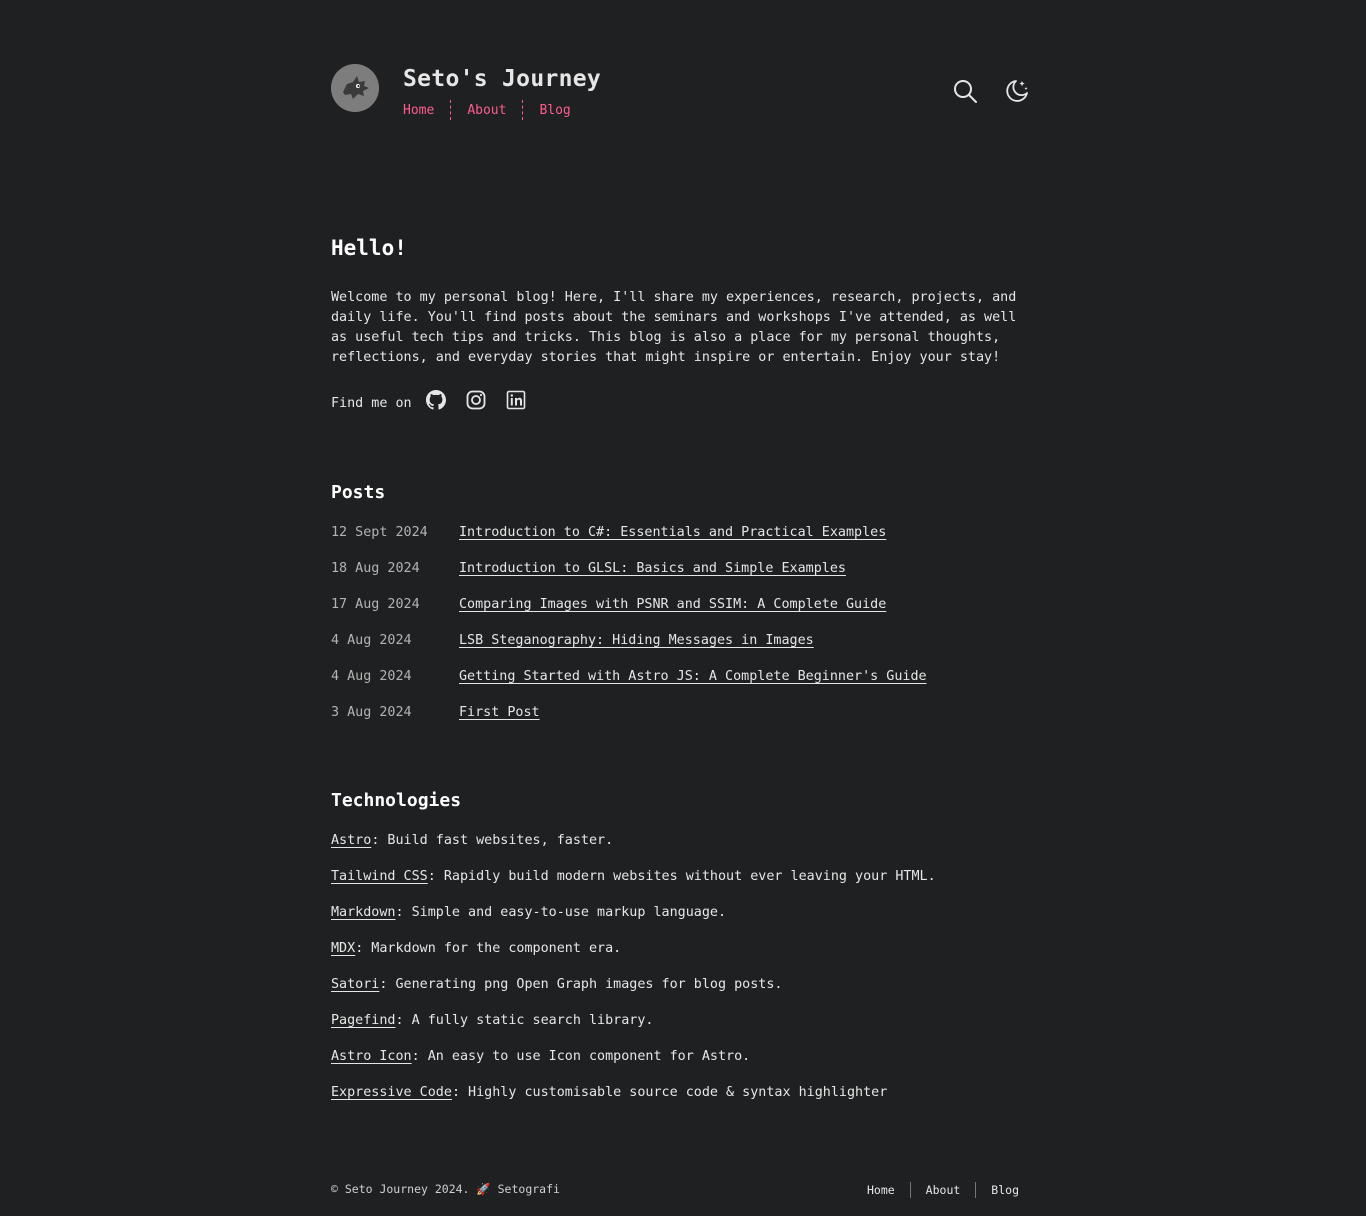  What do you see at coordinates (371, 712) in the screenshot?
I see `post-date: 3 Aug 2024` at bounding box center [371, 712].